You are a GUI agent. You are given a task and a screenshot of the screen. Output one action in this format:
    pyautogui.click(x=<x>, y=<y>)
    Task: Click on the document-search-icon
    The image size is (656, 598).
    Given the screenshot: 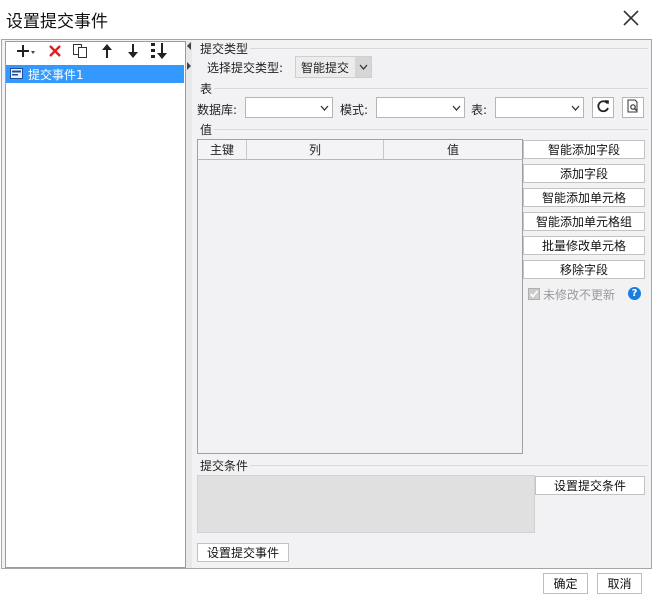 What is the action you would take?
    pyautogui.click(x=633, y=107)
    